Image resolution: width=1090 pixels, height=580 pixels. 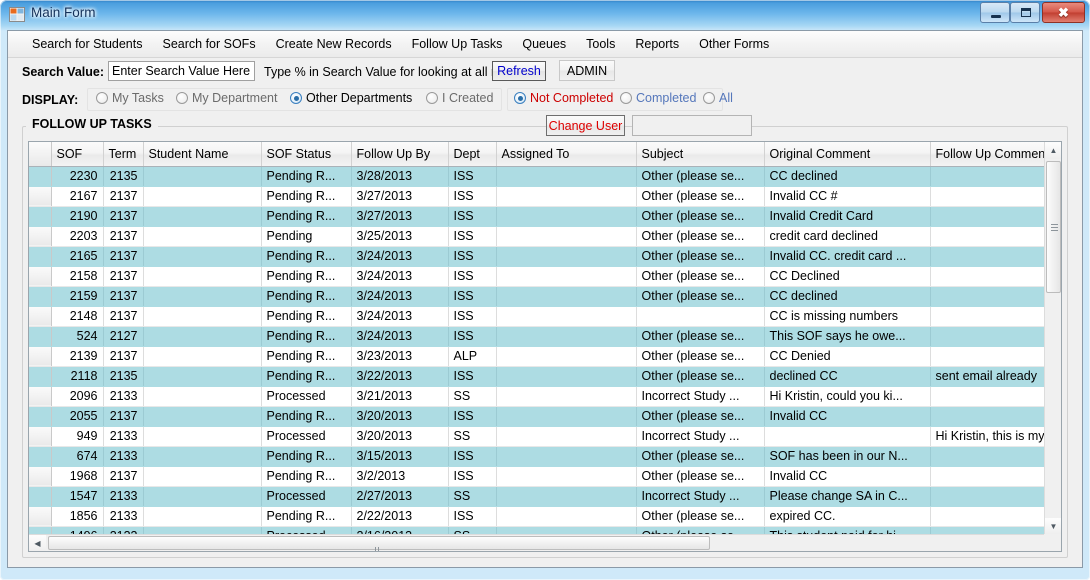 What do you see at coordinates (400, 476) in the screenshot?
I see `cell-follow-up-by: 3/2/2013` at bounding box center [400, 476].